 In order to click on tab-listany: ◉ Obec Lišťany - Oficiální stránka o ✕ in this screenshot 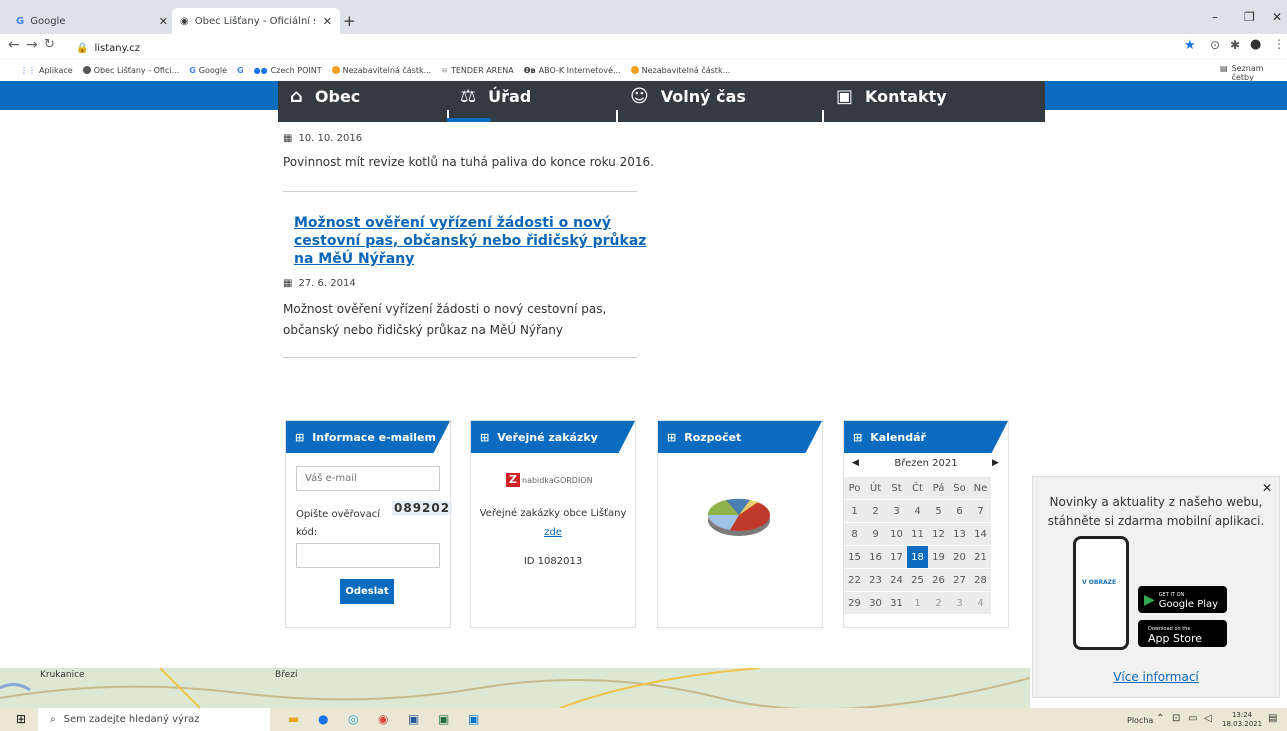, I will do `click(256, 21)`.